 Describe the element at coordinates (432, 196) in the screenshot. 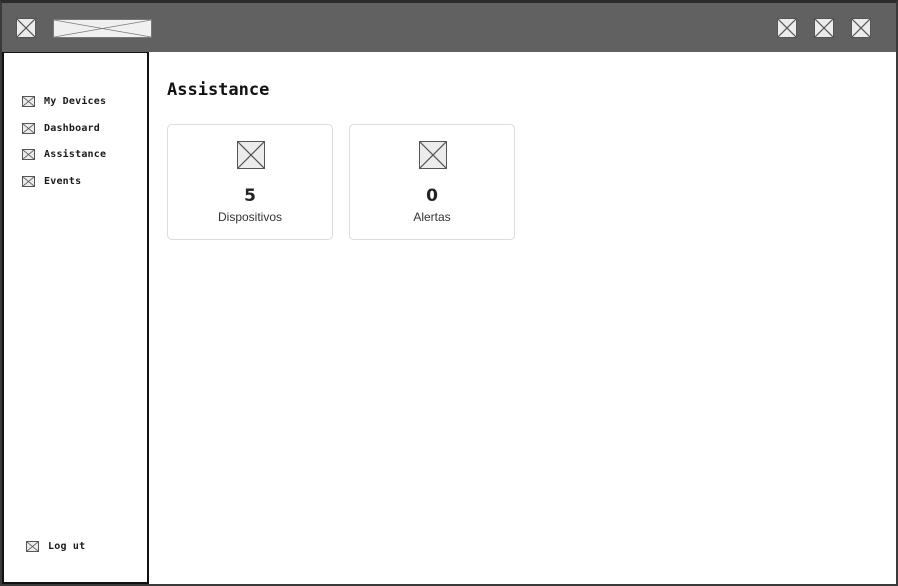

I see `stat-value: 0` at that location.